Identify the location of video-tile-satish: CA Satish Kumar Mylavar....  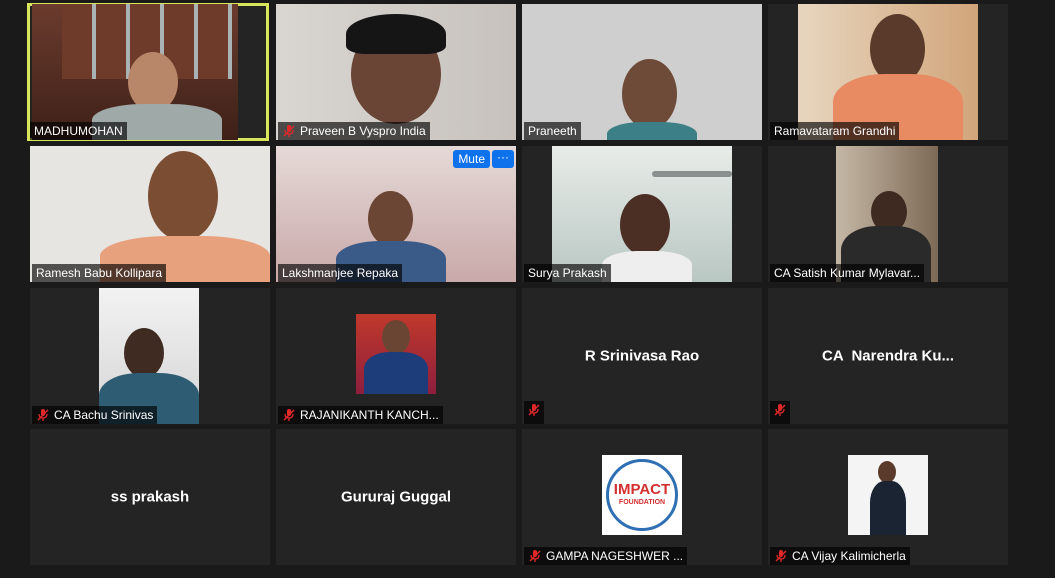
(888, 214).